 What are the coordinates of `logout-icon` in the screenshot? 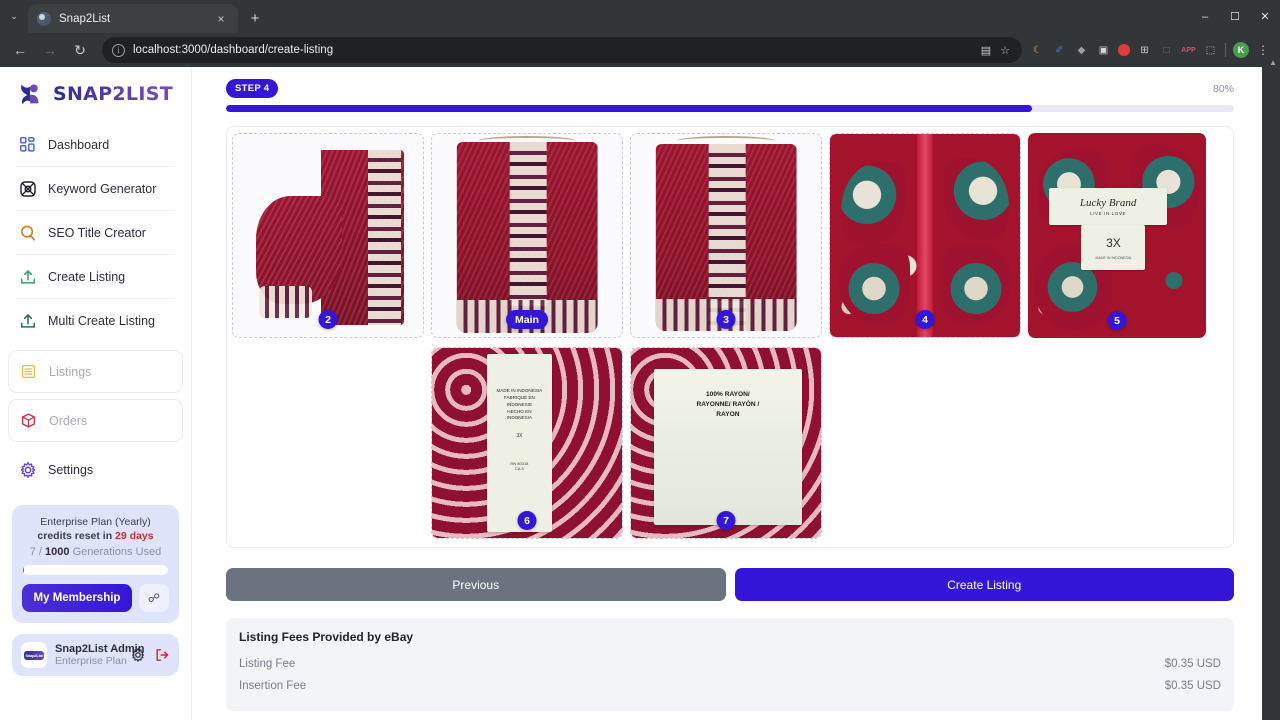 It's located at (162, 655).